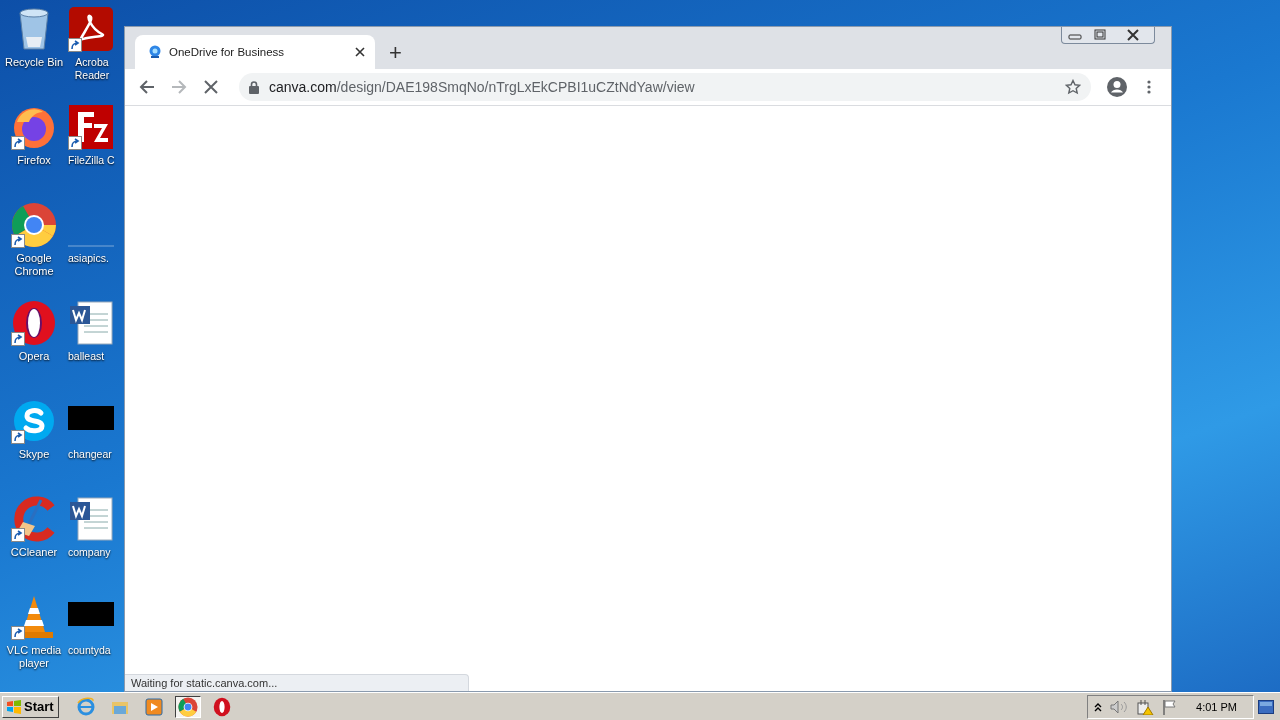 The height and width of the screenshot is (720, 1280). I want to click on icon-label: VLC media player, so click(34, 657).